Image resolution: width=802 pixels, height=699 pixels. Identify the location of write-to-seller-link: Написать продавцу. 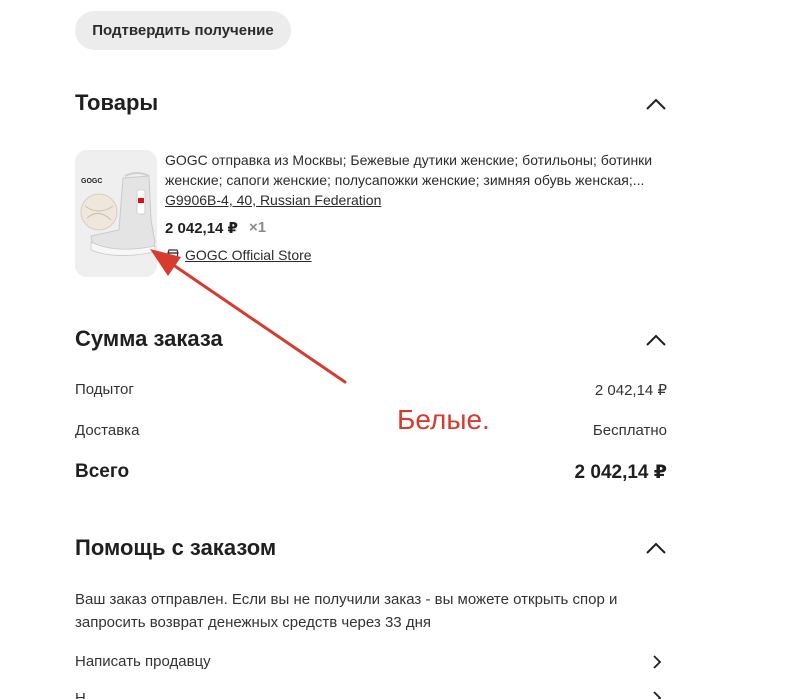
(143, 661).